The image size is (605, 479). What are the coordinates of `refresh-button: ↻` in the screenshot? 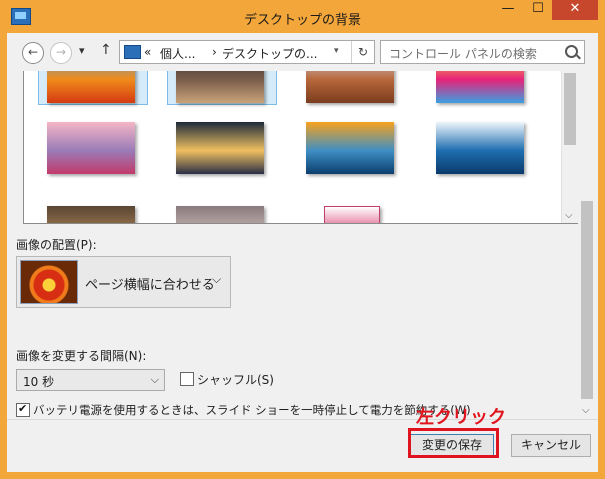 It's located at (362, 52).